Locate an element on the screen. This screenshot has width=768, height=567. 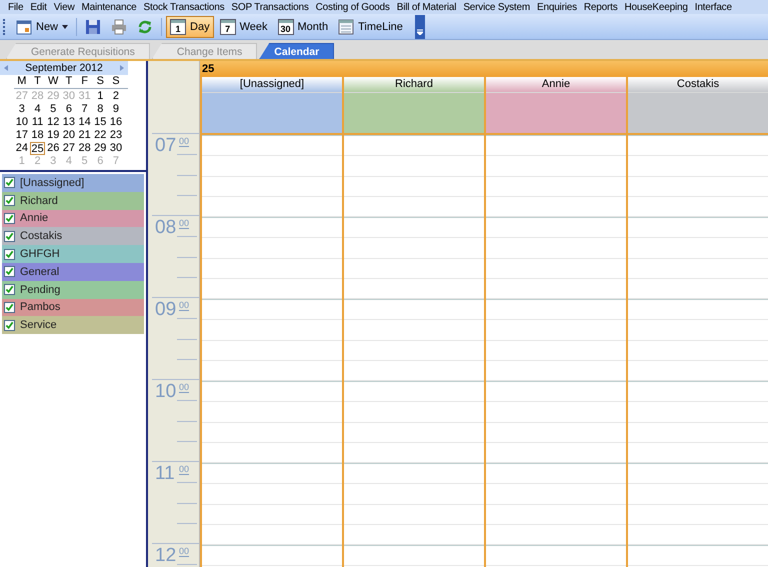
hour-label: 12 is located at coordinates (165, 556).